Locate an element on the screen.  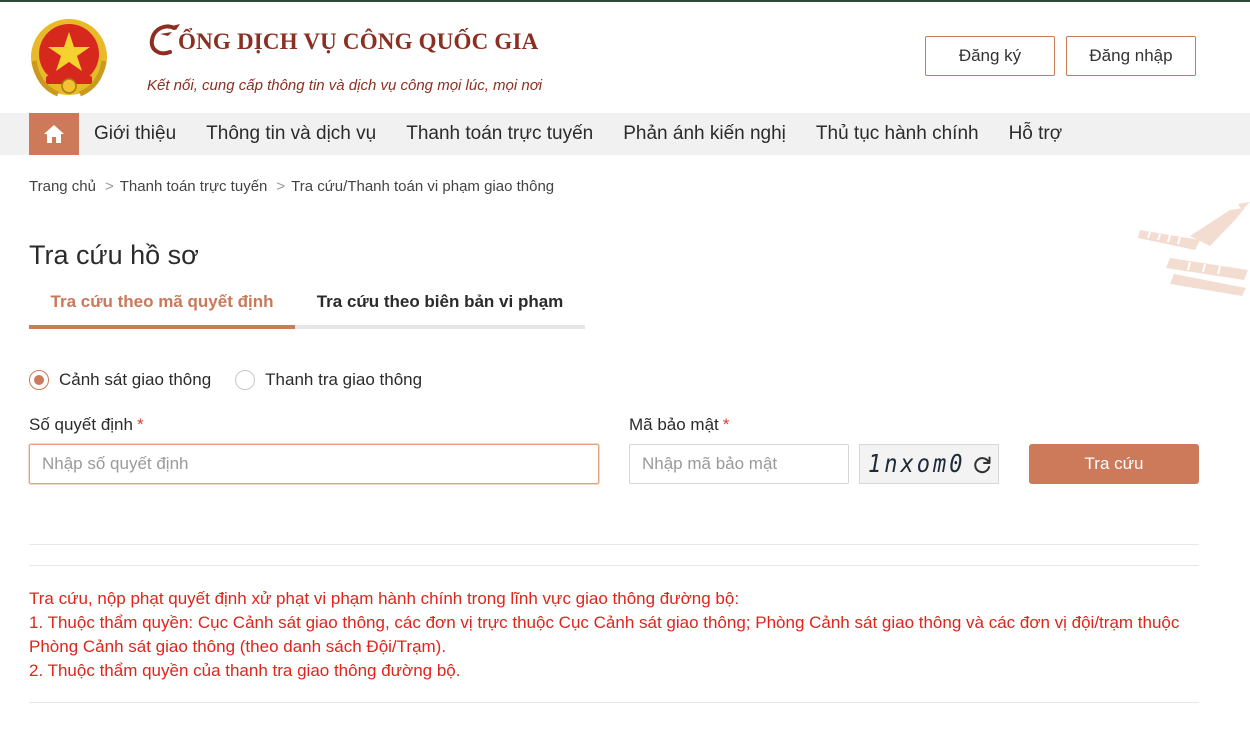
radio-traffic-inspector: Thanh tra giao thông is located at coordinates (328, 380).